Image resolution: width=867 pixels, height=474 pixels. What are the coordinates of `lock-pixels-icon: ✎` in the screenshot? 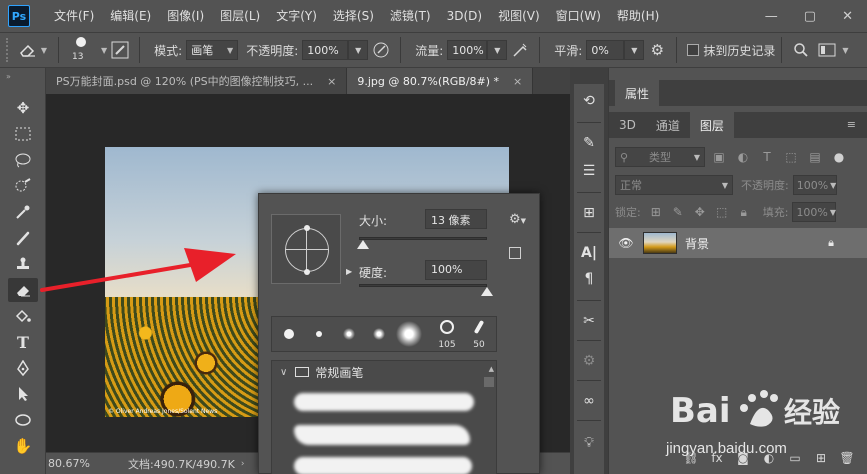 It's located at (678, 212).